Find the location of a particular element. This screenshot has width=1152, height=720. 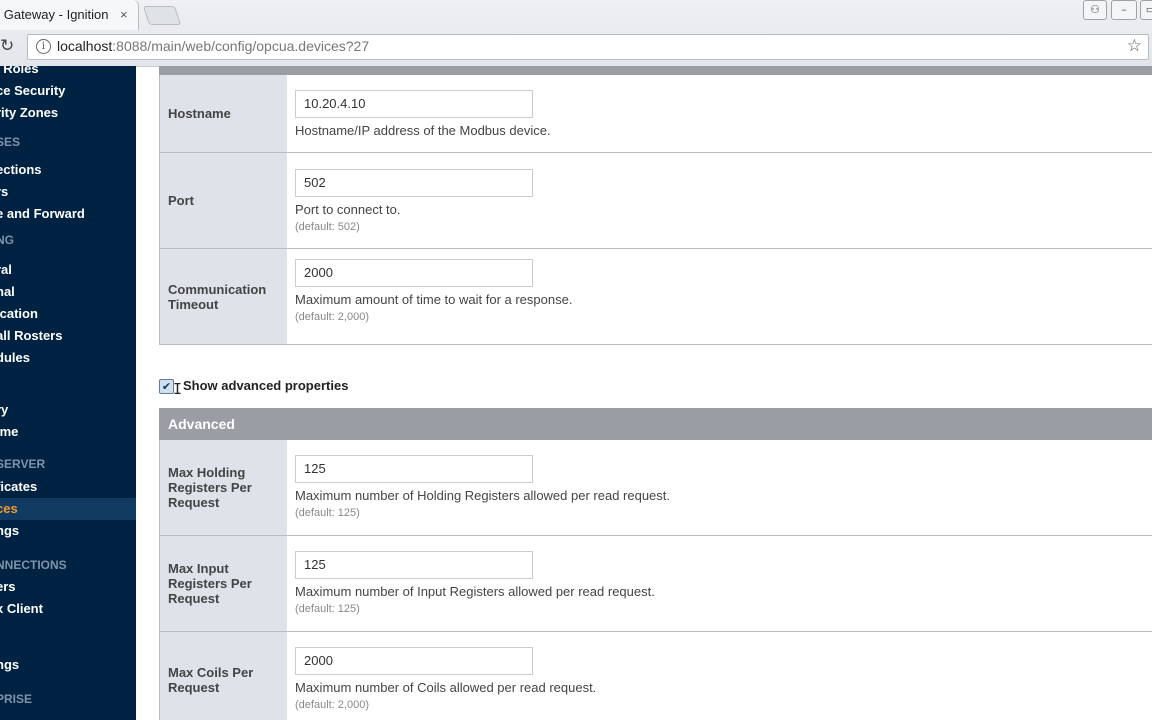

sidebar-item: nal is located at coordinates (68, 292).